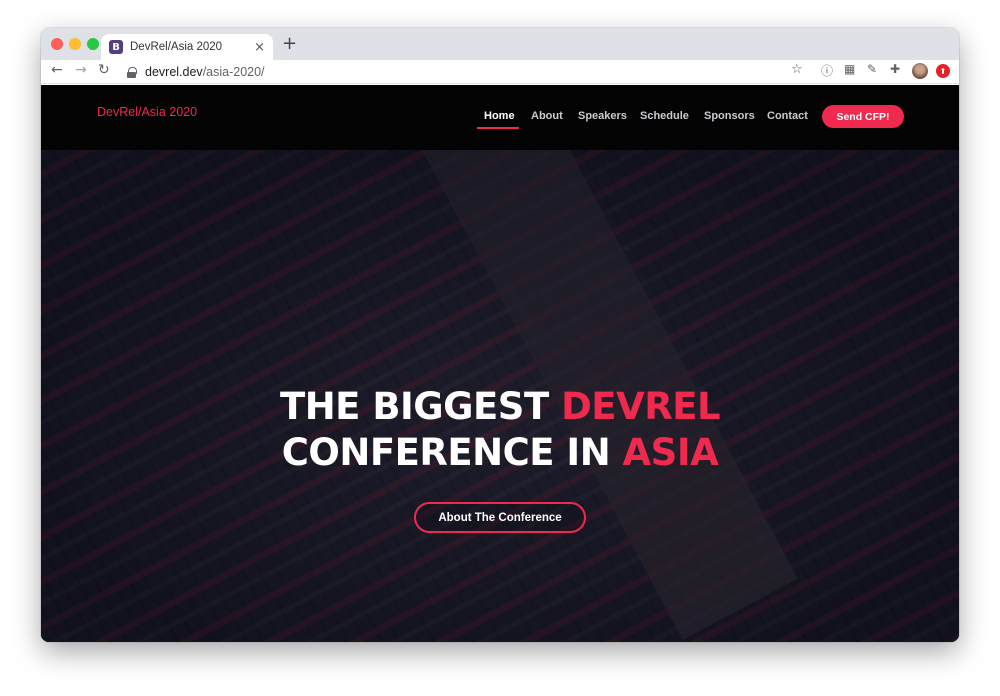 This screenshot has height=696, width=1000. What do you see at coordinates (104, 70) in the screenshot?
I see `reload-icon: ↻` at bounding box center [104, 70].